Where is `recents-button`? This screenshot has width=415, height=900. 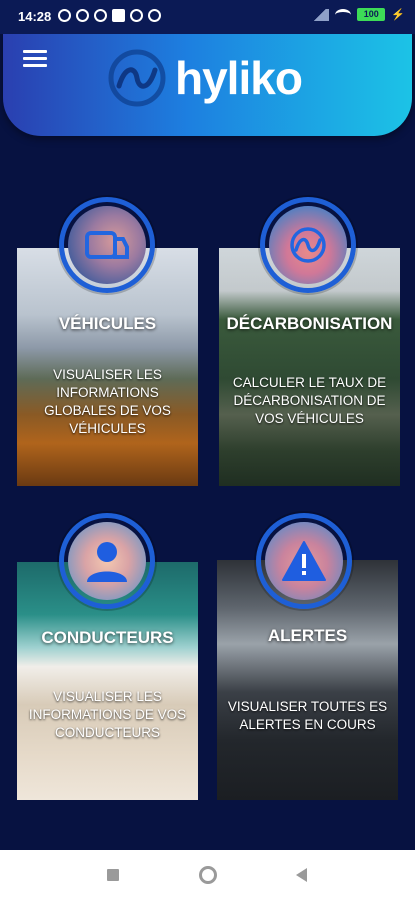
recents-button is located at coordinates (113, 875).